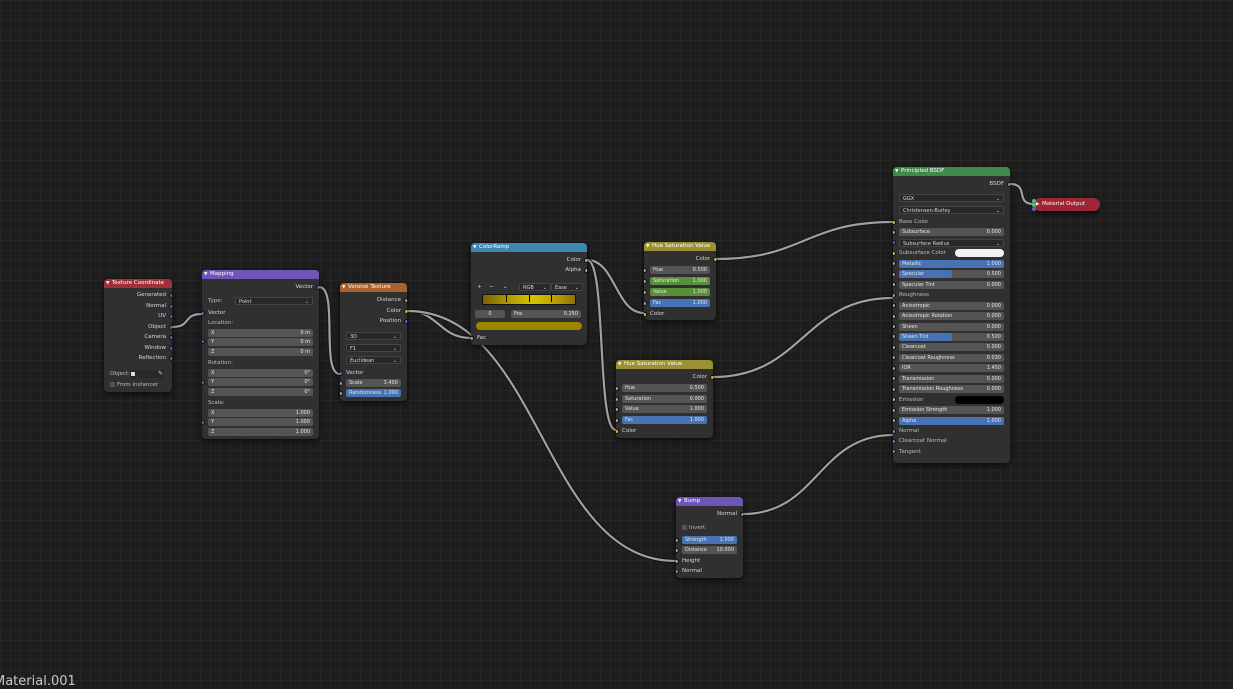 The width and height of the screenshot is (1233, 689). What do you see at coordinates (951, 368) in the screenshot?
I see `bsdf-input-ior: IOR 1.450` at bounding box center [951, 368].